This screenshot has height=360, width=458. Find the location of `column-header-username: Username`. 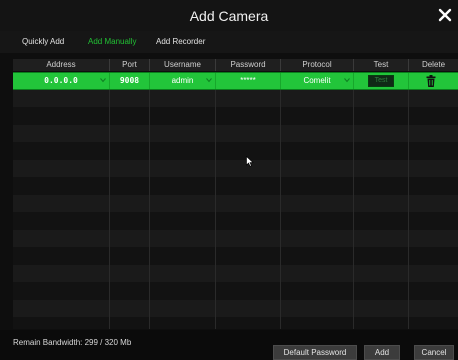

column-header-username: Username is located at coordinates (183, 65).